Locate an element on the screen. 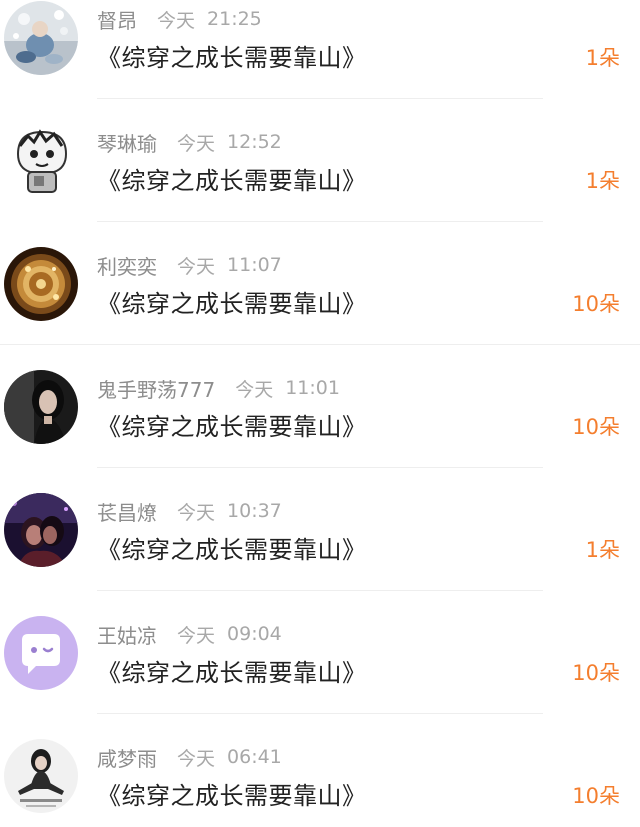  timestamp-time: 06:41 is located at coordinates (254, 757).